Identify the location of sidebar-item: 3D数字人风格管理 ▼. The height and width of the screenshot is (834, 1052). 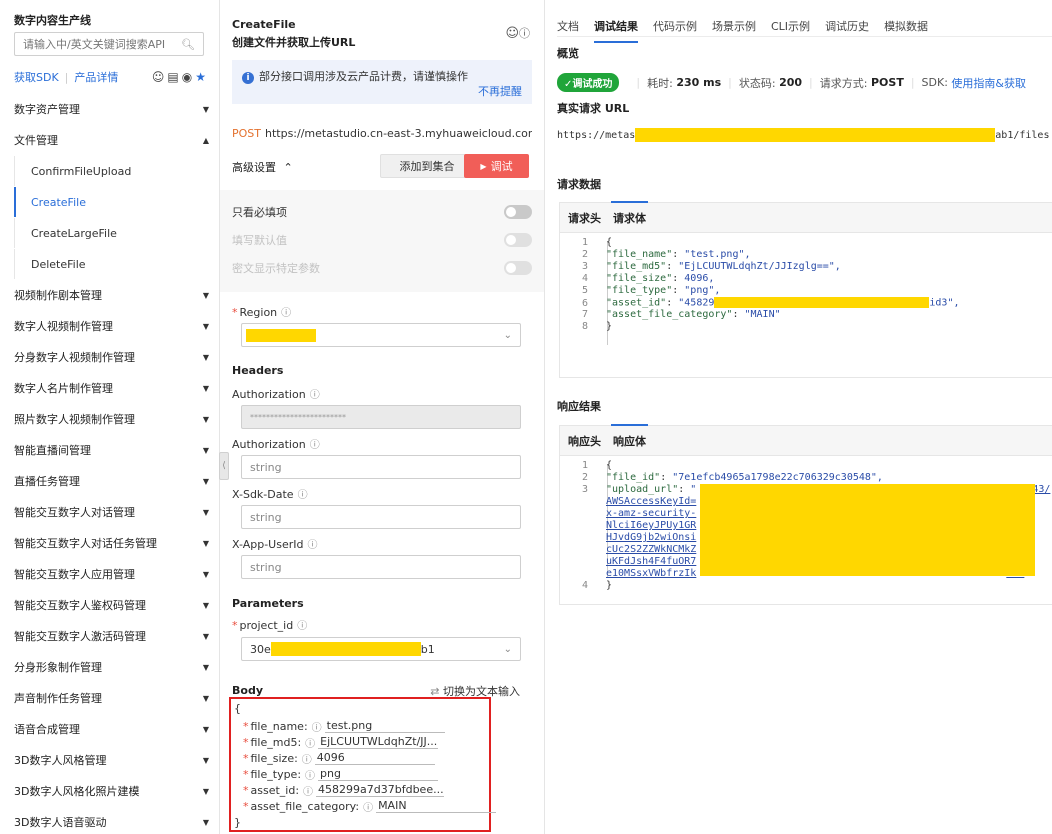
(109, 760).